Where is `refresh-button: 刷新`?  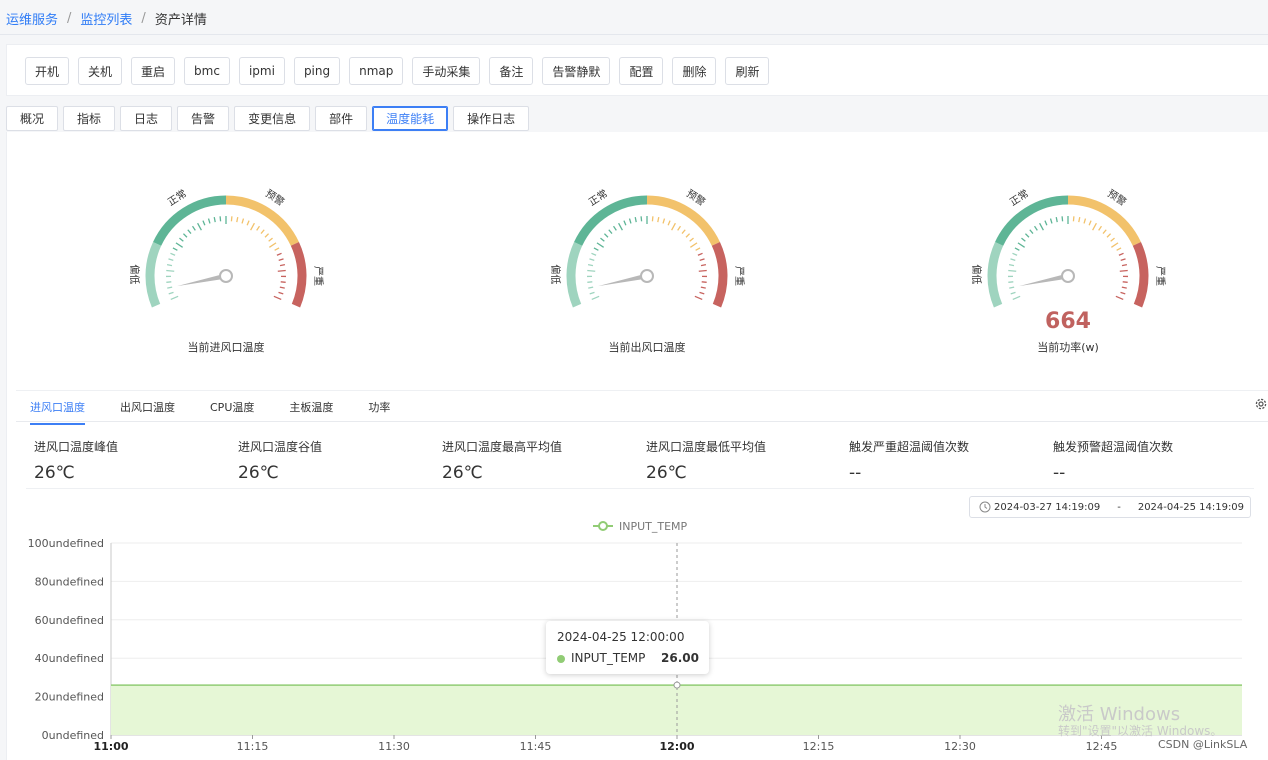 refresh-button: 刷新 is located at coordinates (747, 71).